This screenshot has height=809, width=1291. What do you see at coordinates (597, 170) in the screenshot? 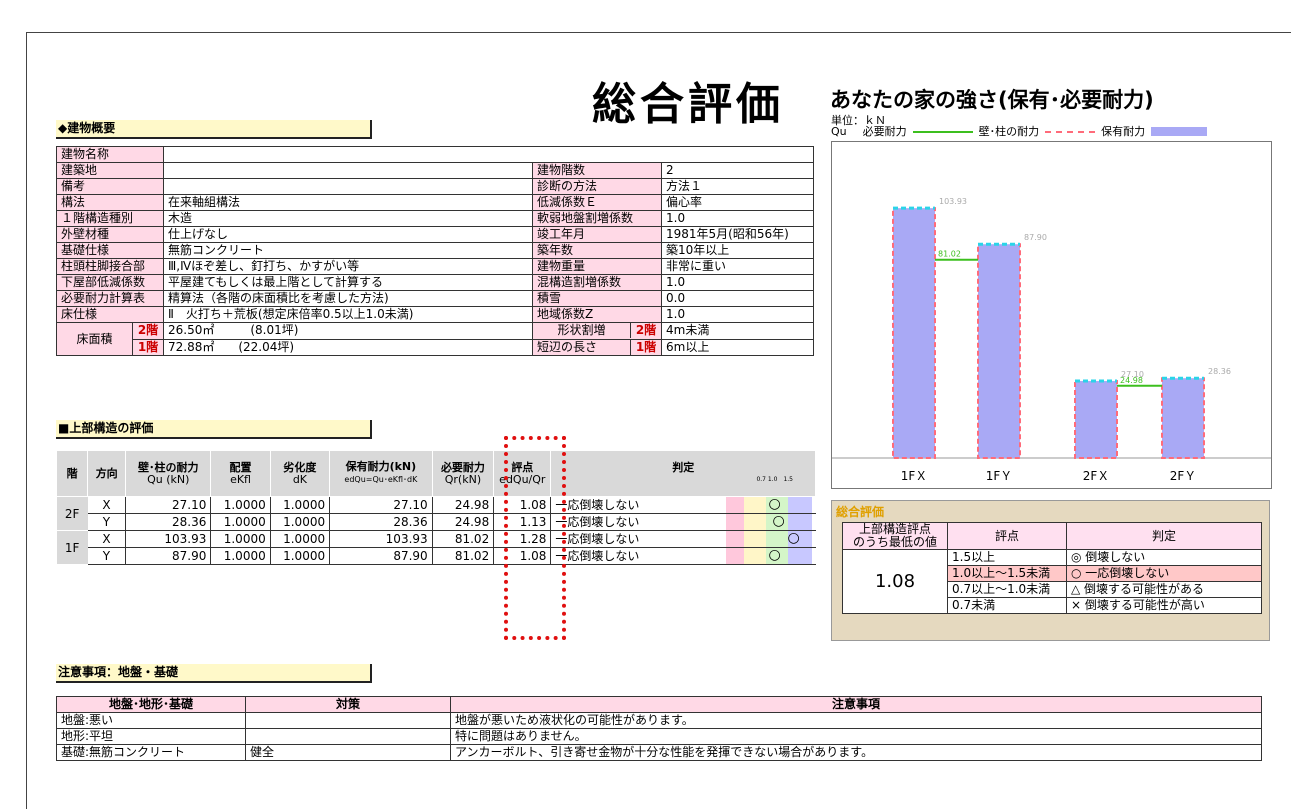
I see `bld-label2: 建物階数` at bounding box center [597, 170].